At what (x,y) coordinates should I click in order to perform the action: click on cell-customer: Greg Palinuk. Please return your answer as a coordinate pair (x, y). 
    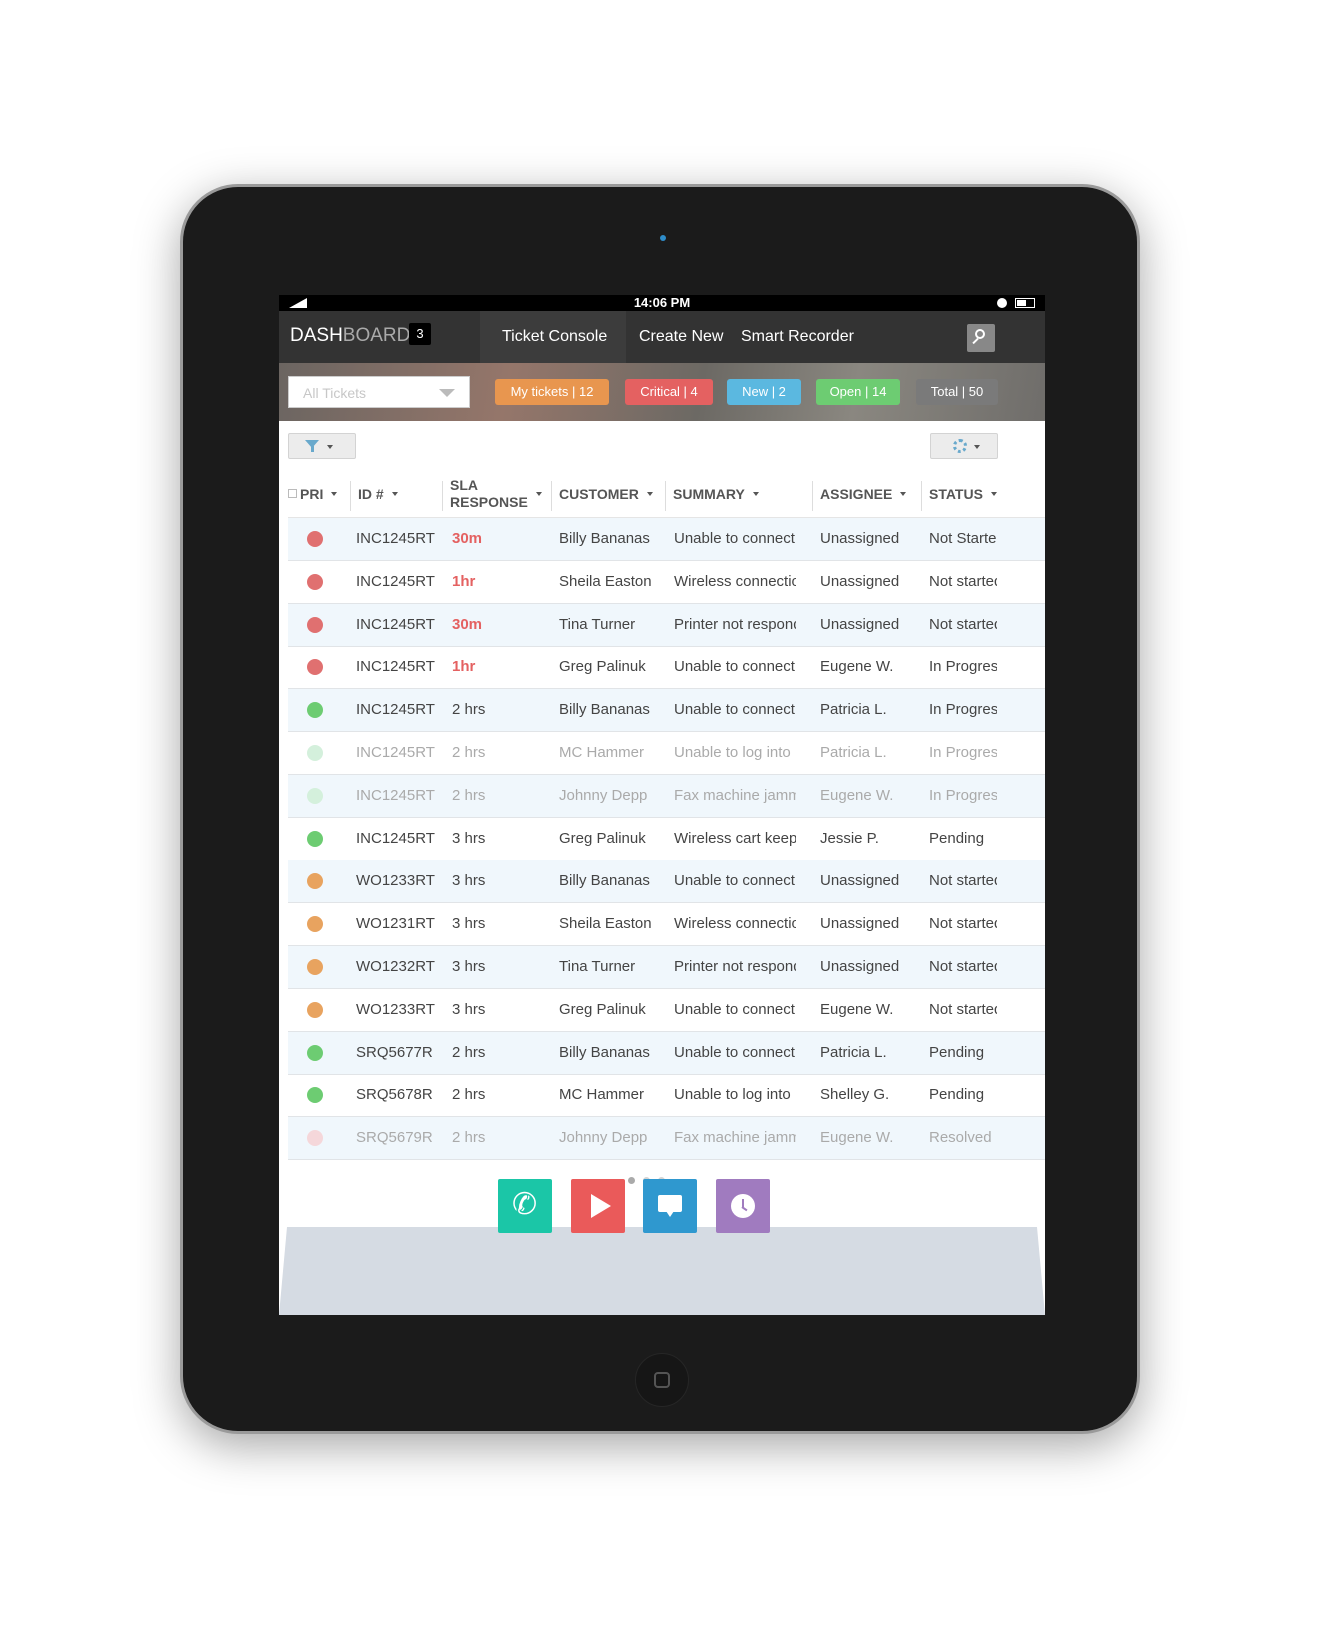
    Looking at the image, I should click on (602, 667).